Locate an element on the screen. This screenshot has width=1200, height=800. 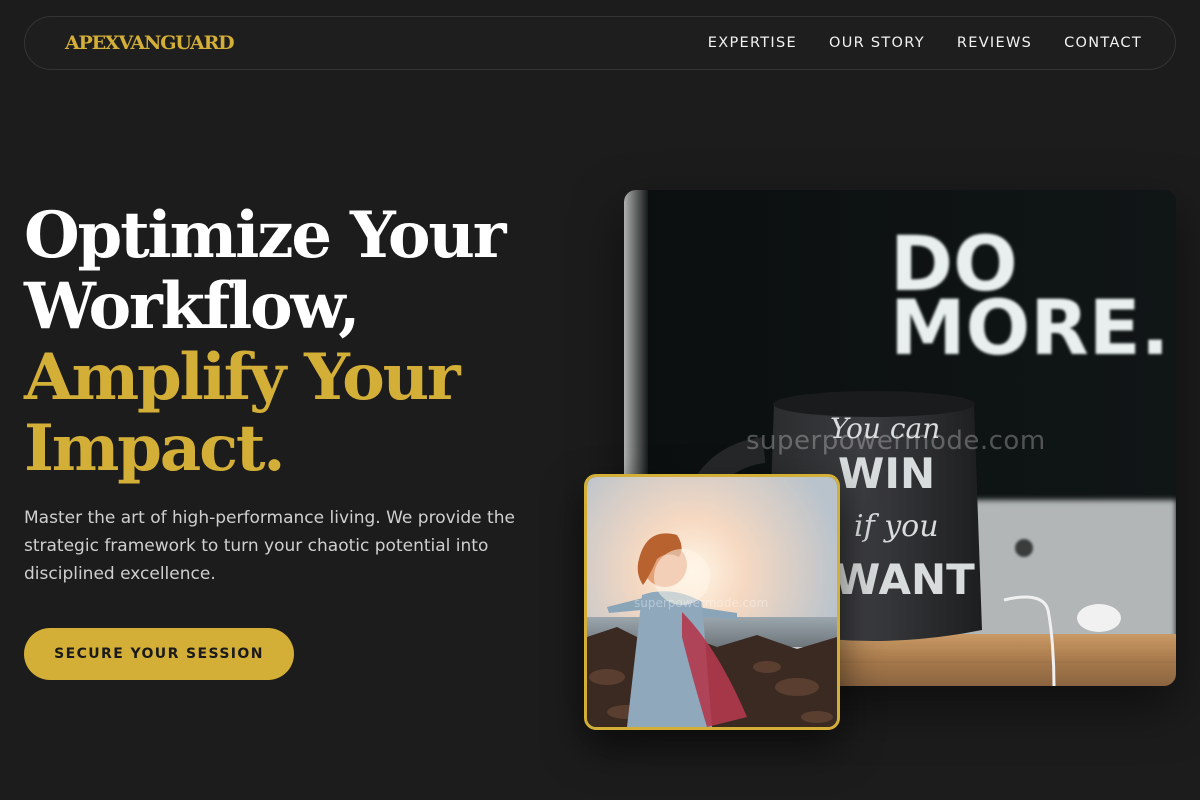
mug-line-2: WIN is located at coordinates (886, 473).